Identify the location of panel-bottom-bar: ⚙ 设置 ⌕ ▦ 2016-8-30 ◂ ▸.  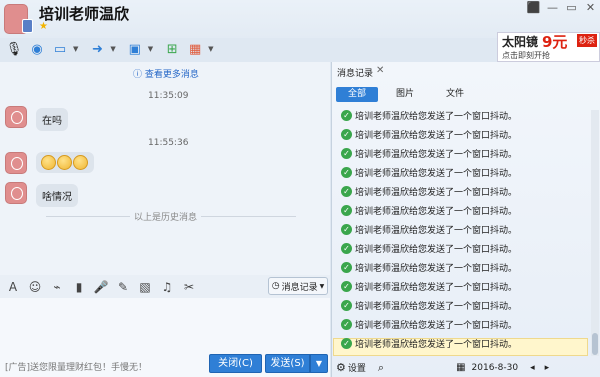
(466, 367).